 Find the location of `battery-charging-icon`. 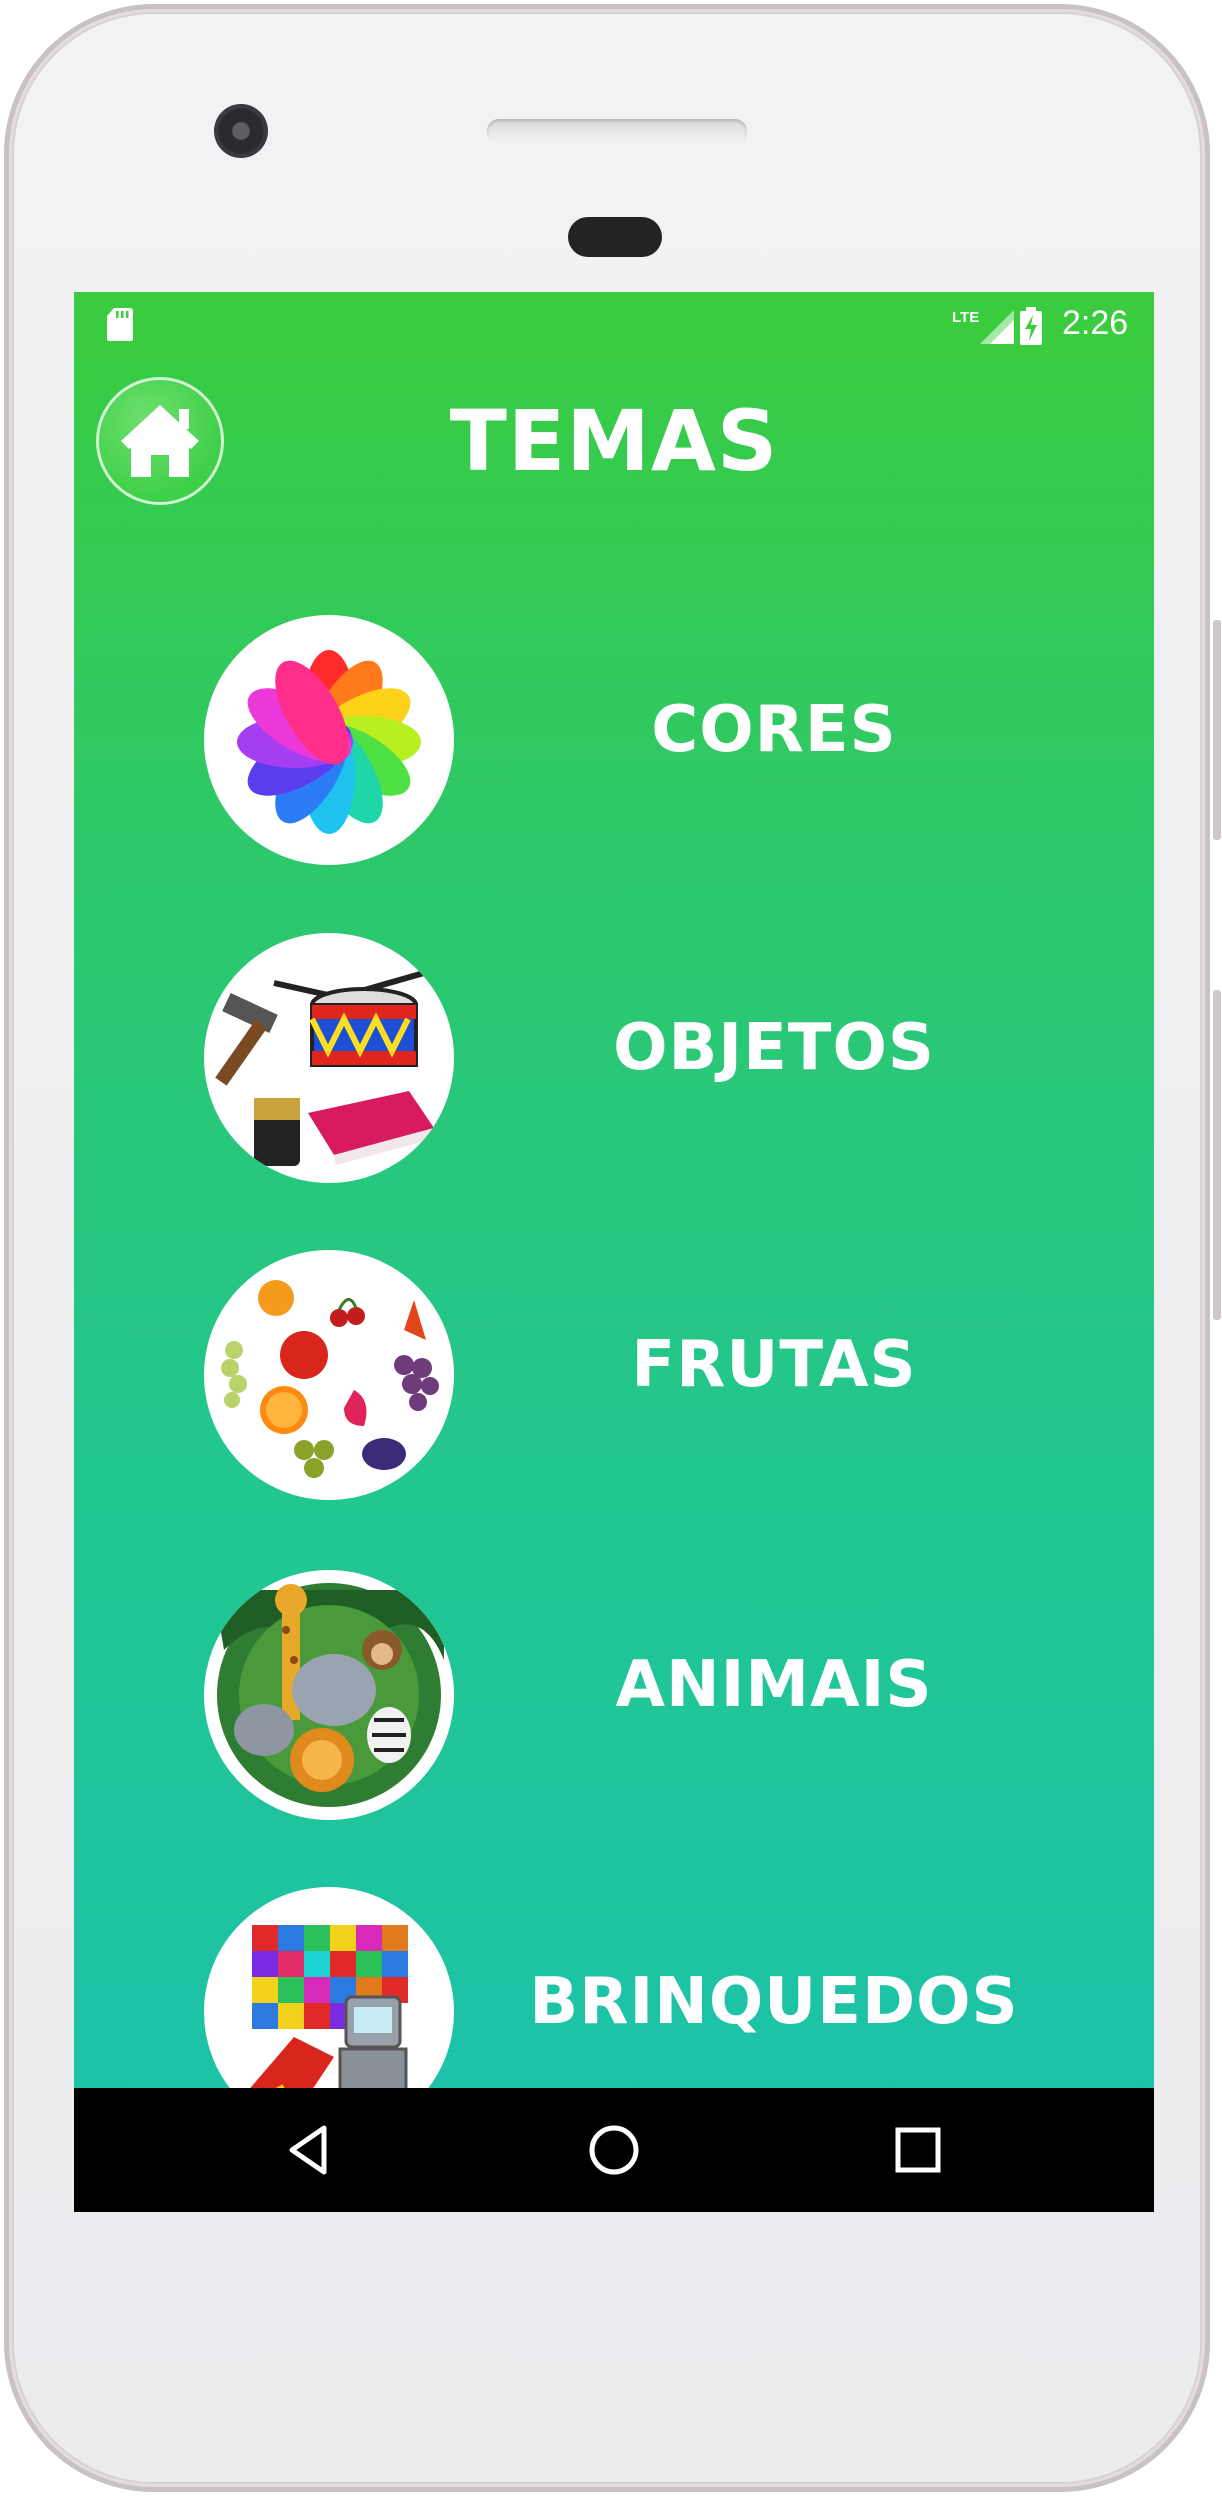

battery-charging-icon is located at coordinates (1031, 326).